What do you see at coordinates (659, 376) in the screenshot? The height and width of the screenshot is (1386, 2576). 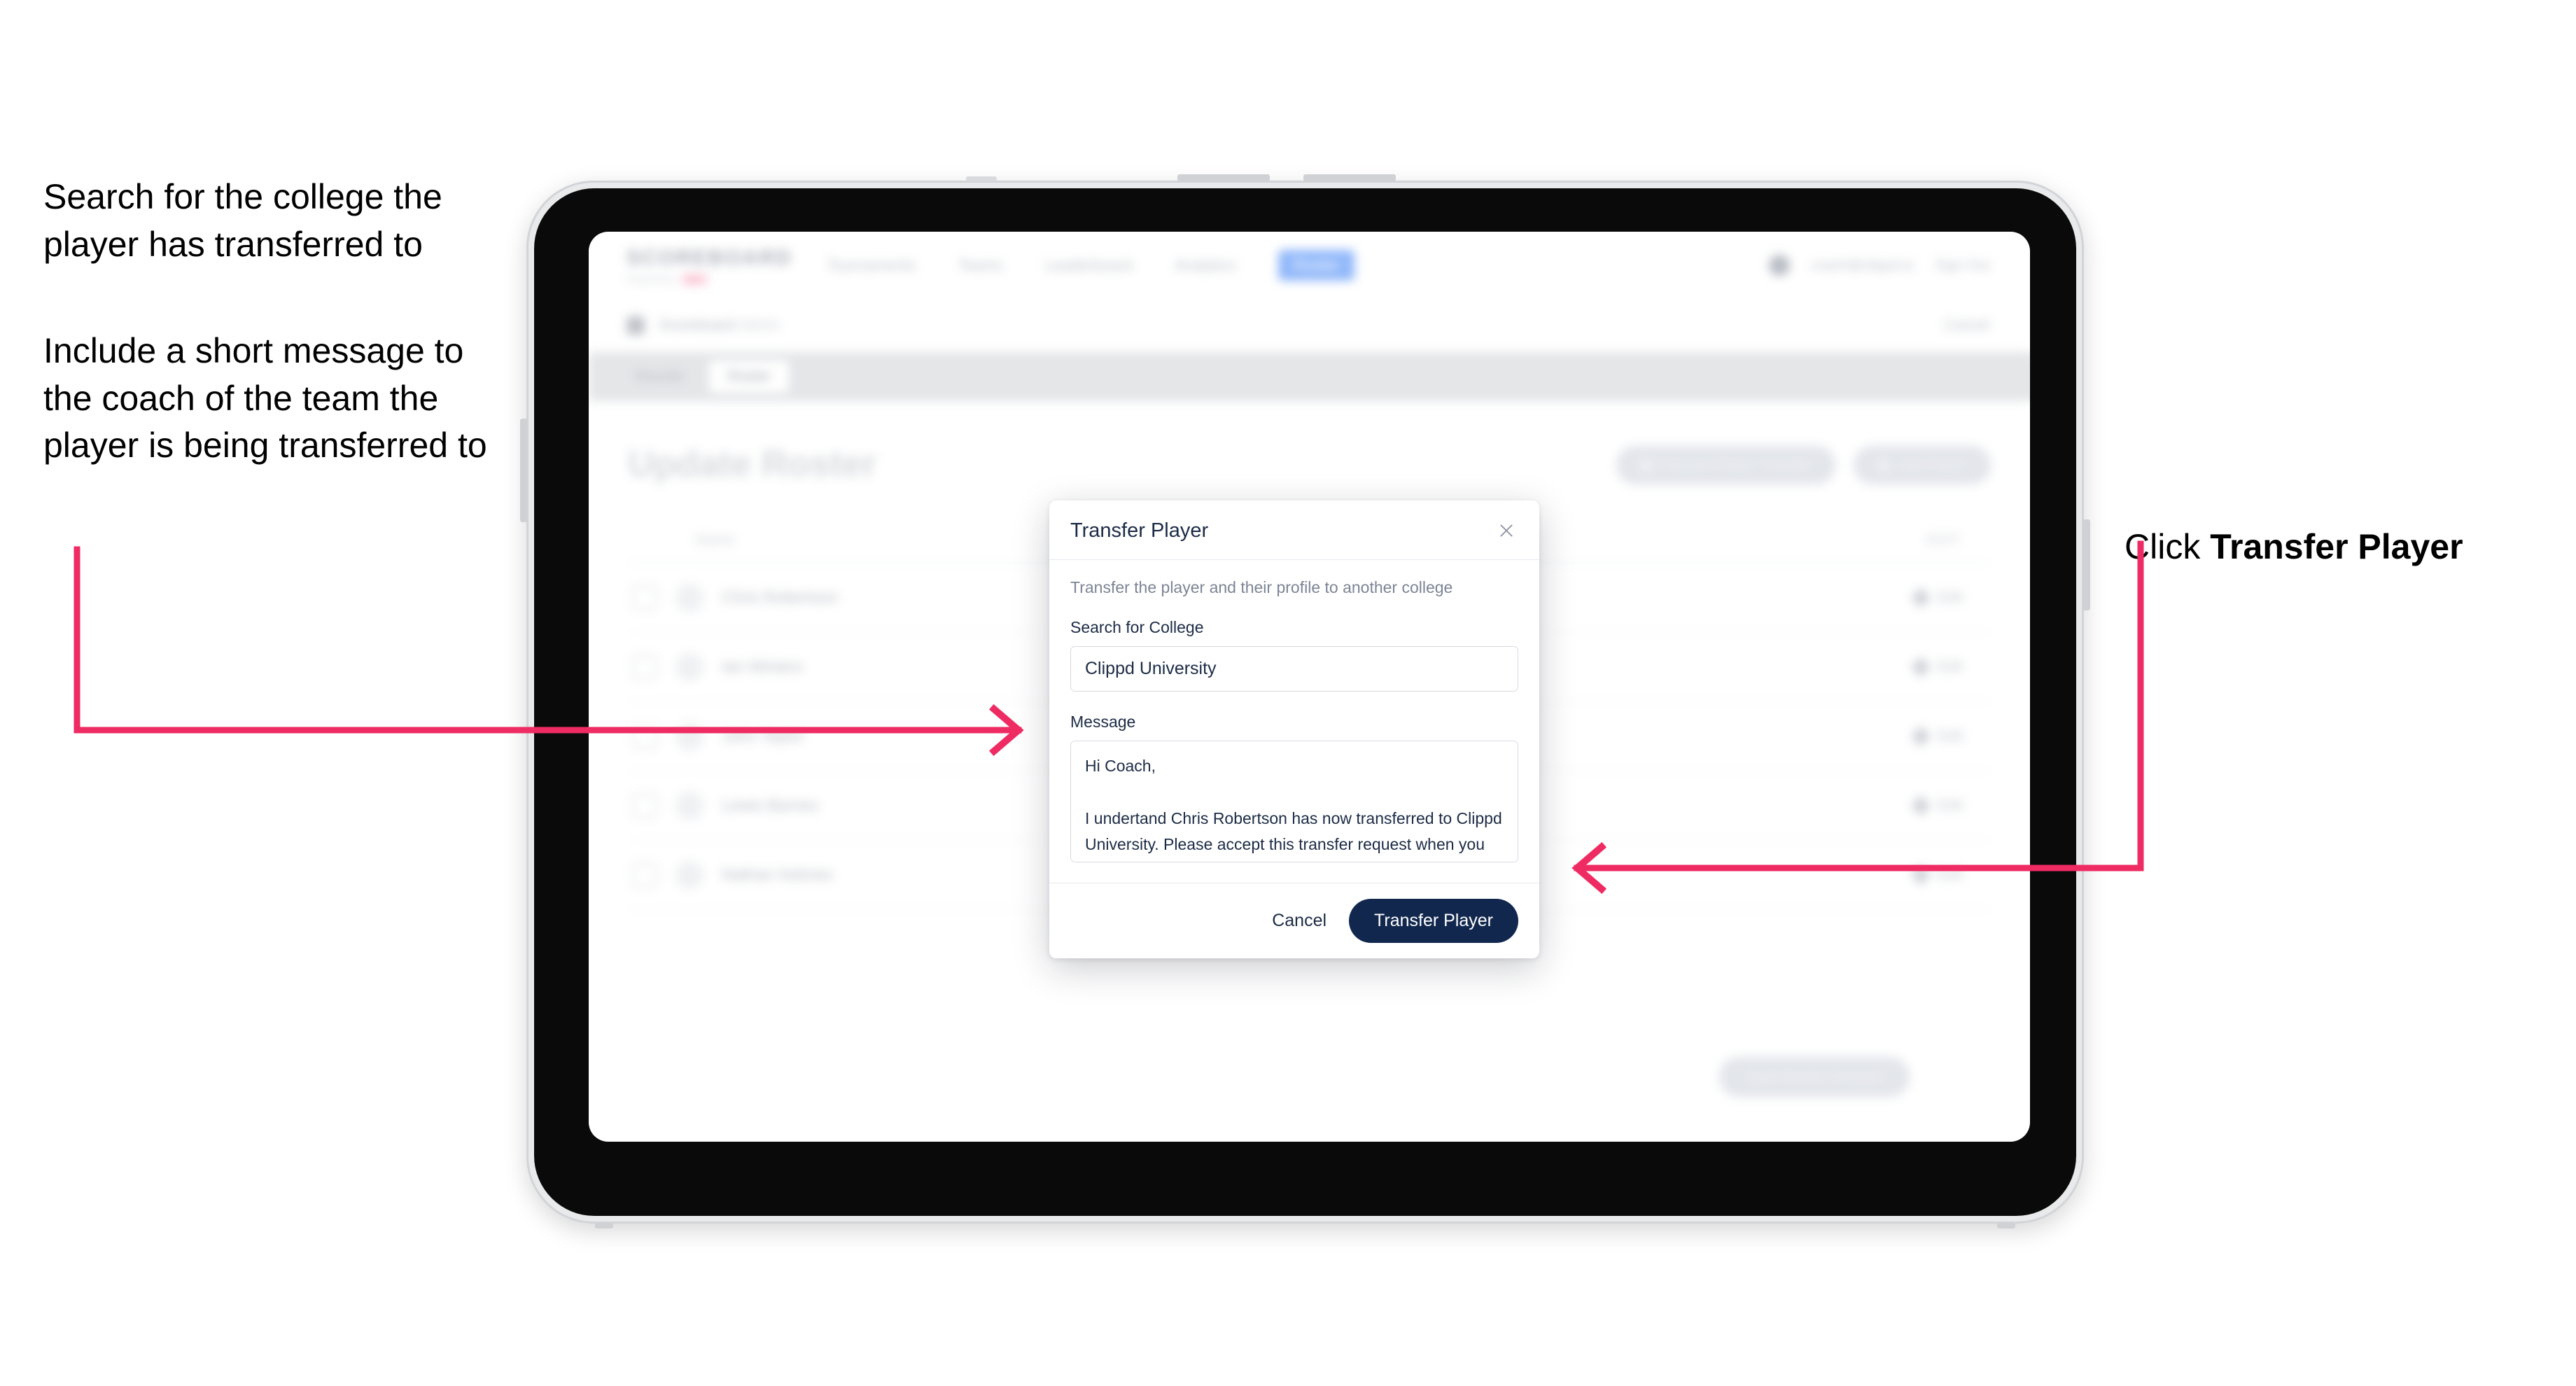 I see `tab-results: Results` at bounding box center [659, 376].